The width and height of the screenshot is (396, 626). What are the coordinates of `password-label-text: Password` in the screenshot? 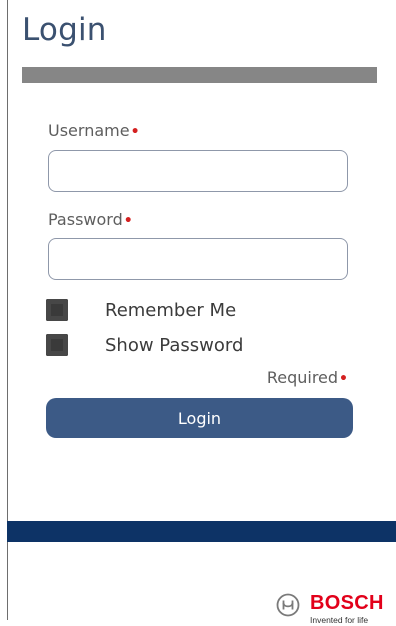 It's located at (85, 219).